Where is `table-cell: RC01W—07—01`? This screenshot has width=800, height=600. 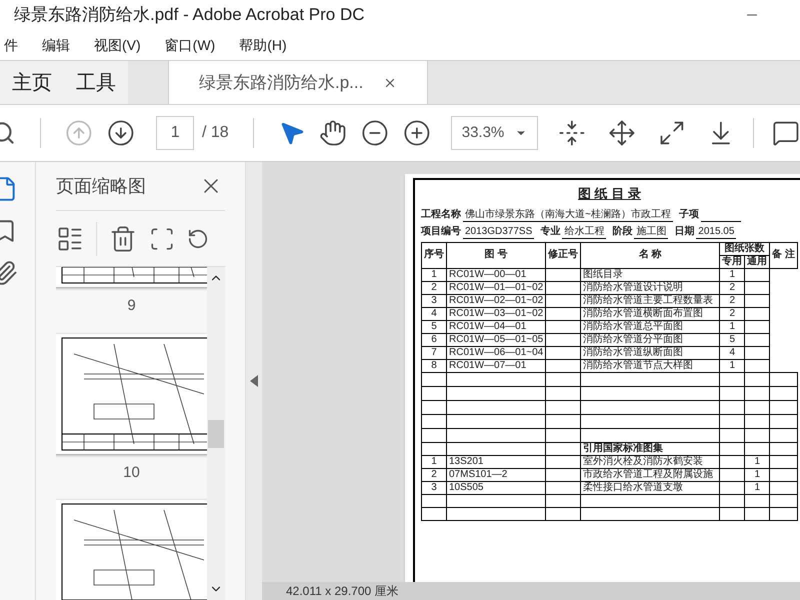
table-cell: RC01W—07—01 is located at coordinates (496, 365).